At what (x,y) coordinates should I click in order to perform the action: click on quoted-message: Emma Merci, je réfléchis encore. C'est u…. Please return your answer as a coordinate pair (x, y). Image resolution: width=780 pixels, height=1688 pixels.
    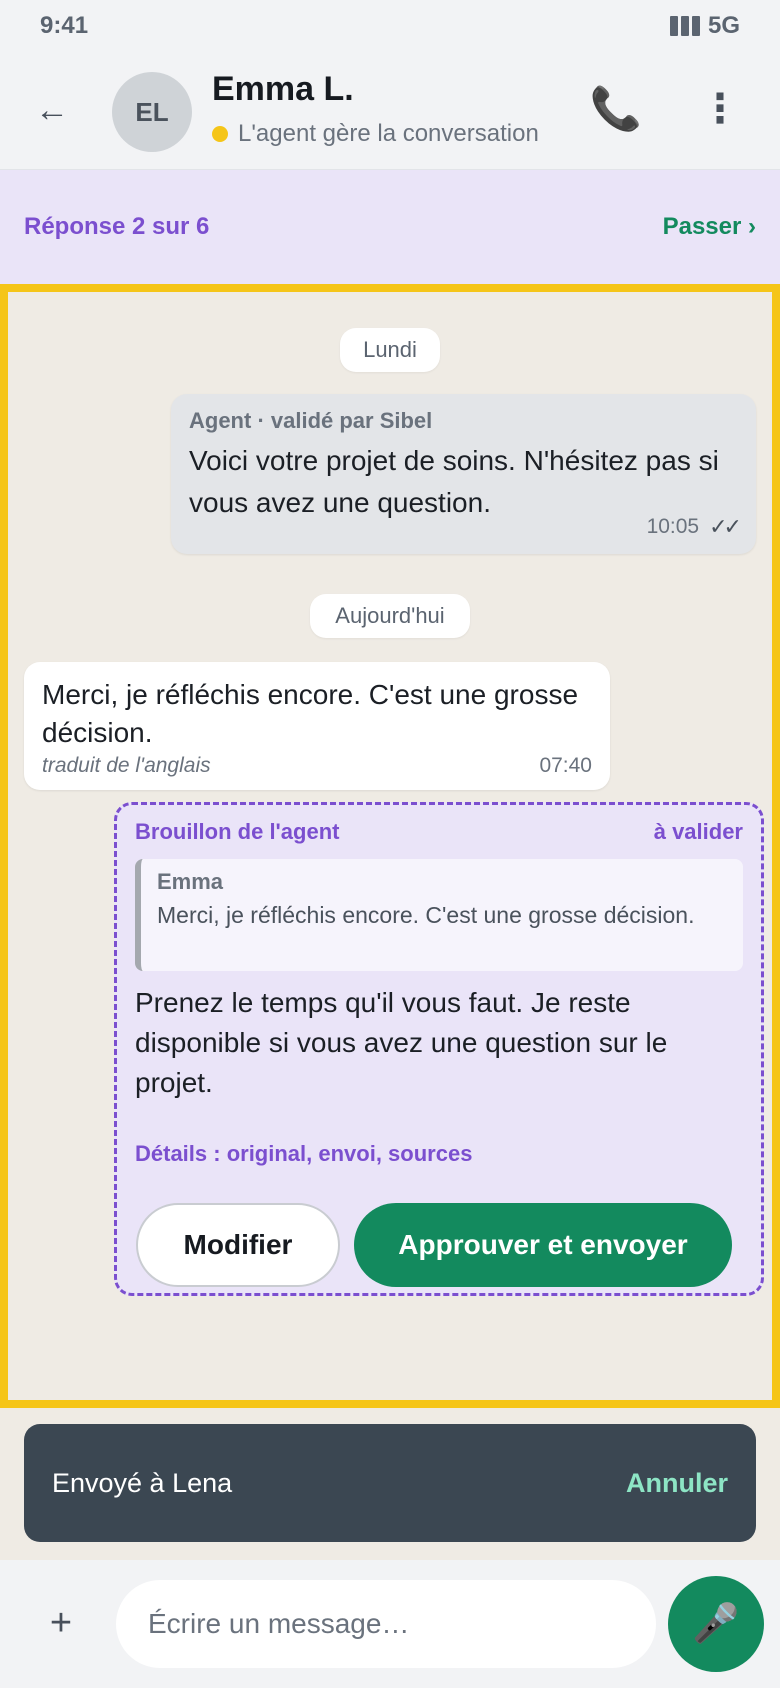
    Looking at the image, I should click on (439, 915).